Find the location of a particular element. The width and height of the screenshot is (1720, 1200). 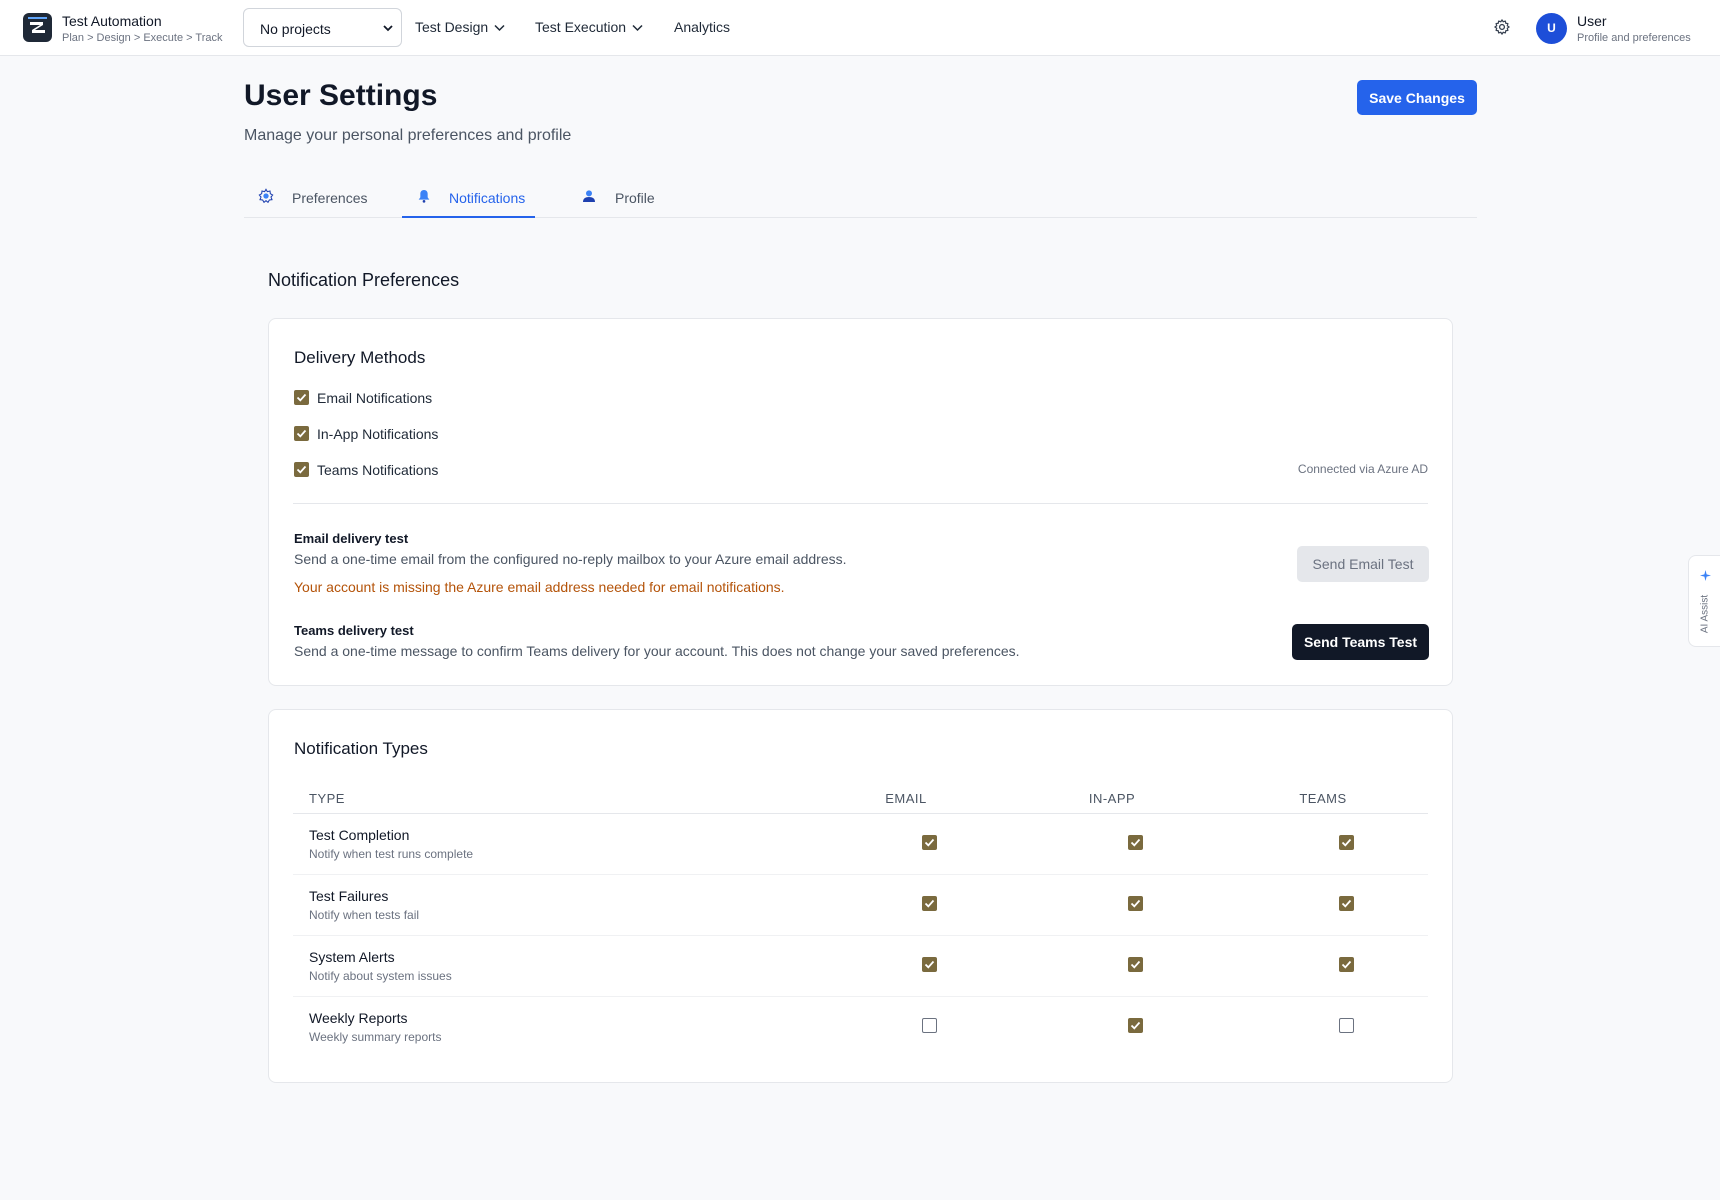

nav-test-design: Test Design is located at coordinates (460, 27).